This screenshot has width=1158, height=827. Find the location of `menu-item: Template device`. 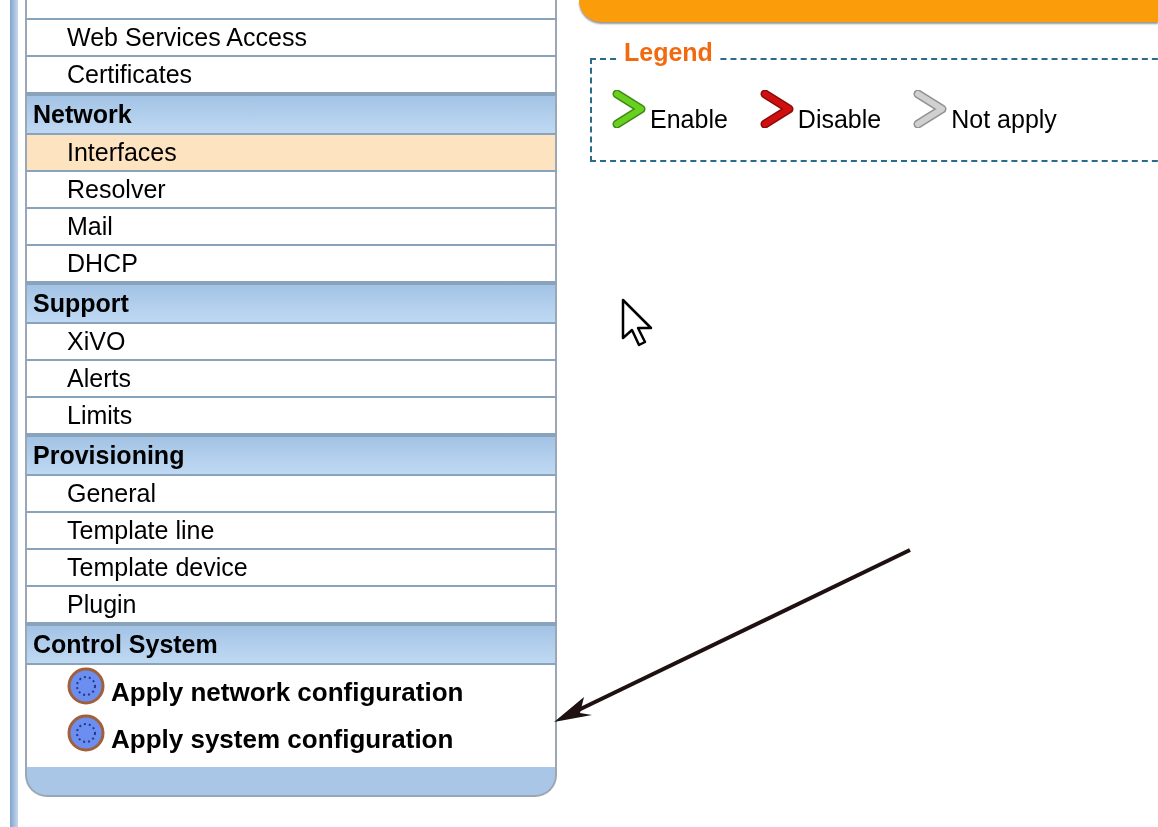

menu-item: Template device is located at coordinates (291, 568).